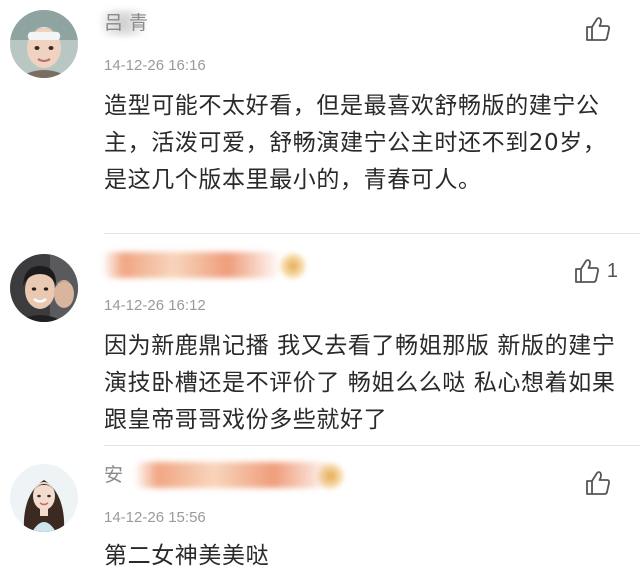 The image size is (640, 586). What do you see at coordinates (224, 475) in the screenshot?
I see `username: 安` at bounding box center [224, 475].